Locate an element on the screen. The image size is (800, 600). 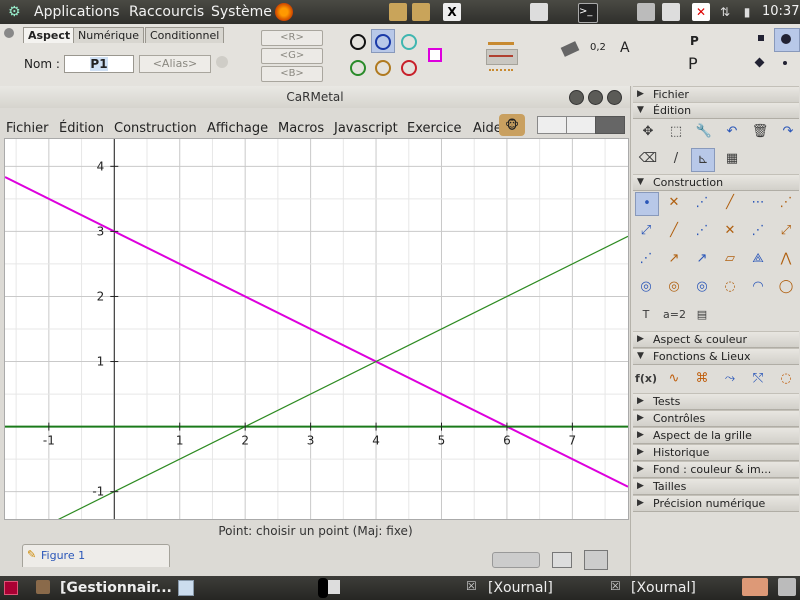
midpoint-tool-icon: ⋰ is located at coordinates (702, 203).